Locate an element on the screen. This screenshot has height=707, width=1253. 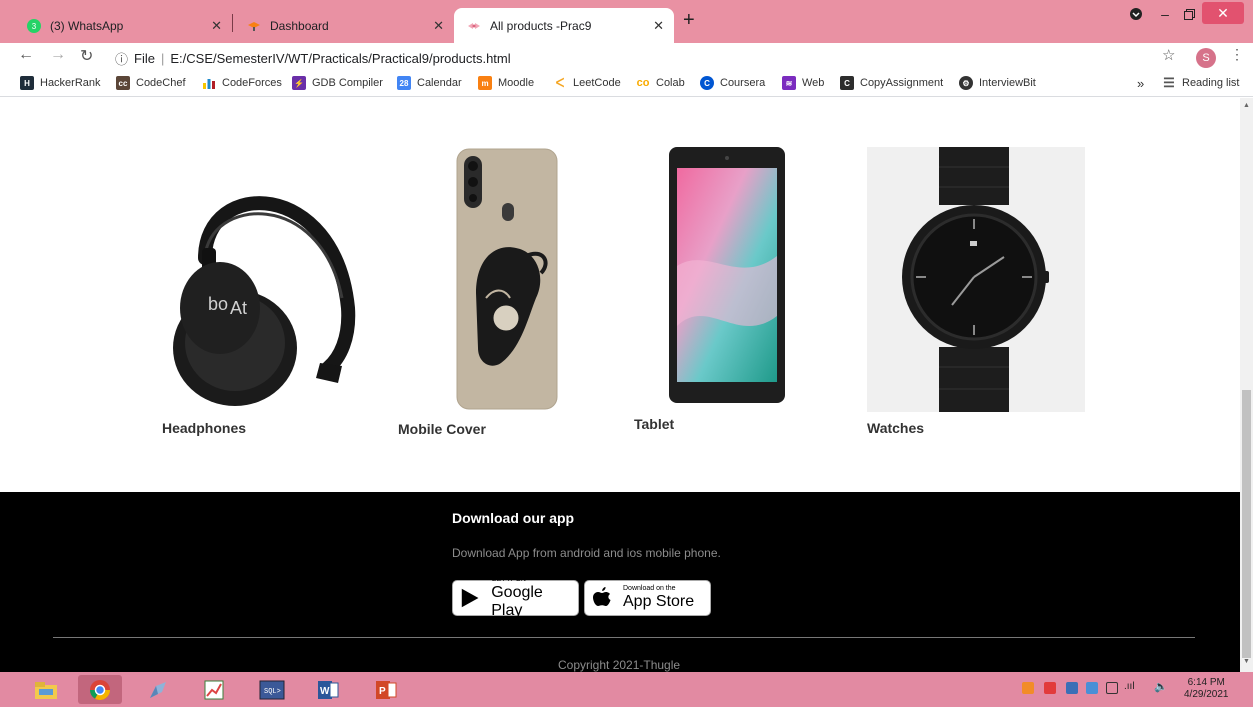
windows-taskbar: SQL> W P .ııl 🔈 6:14 PM 4/29/2021 is located at coordinates (626, 689).